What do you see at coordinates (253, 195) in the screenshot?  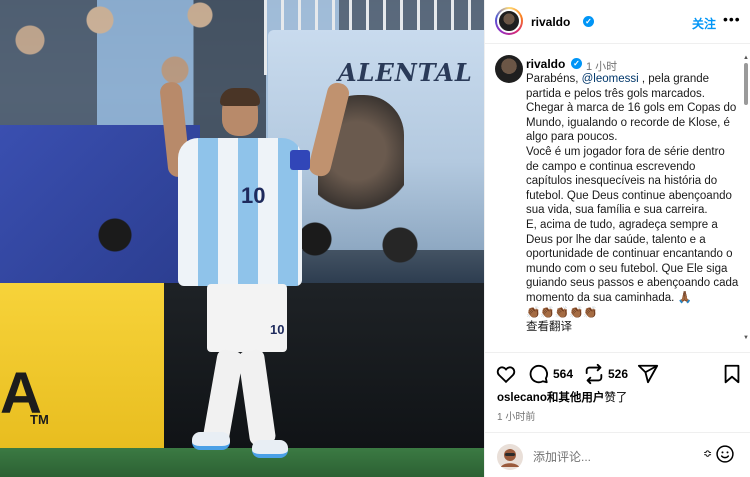 I see `jersey-number: 10` at bounding box center [253, 195].